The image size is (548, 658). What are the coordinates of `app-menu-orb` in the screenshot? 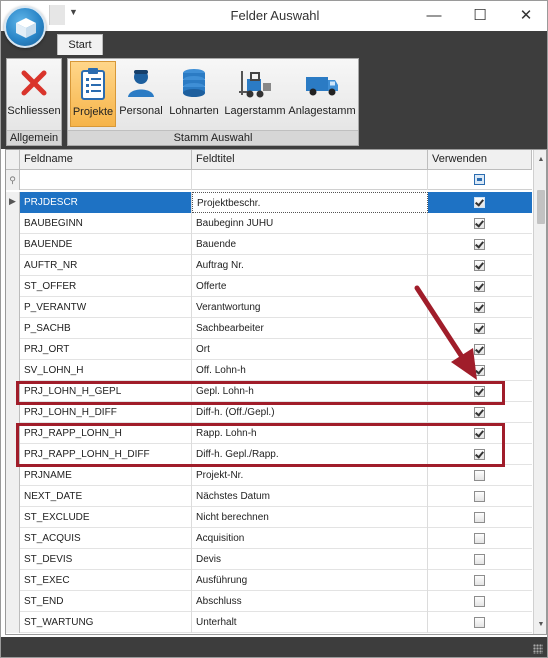 It's located at (25, 27).